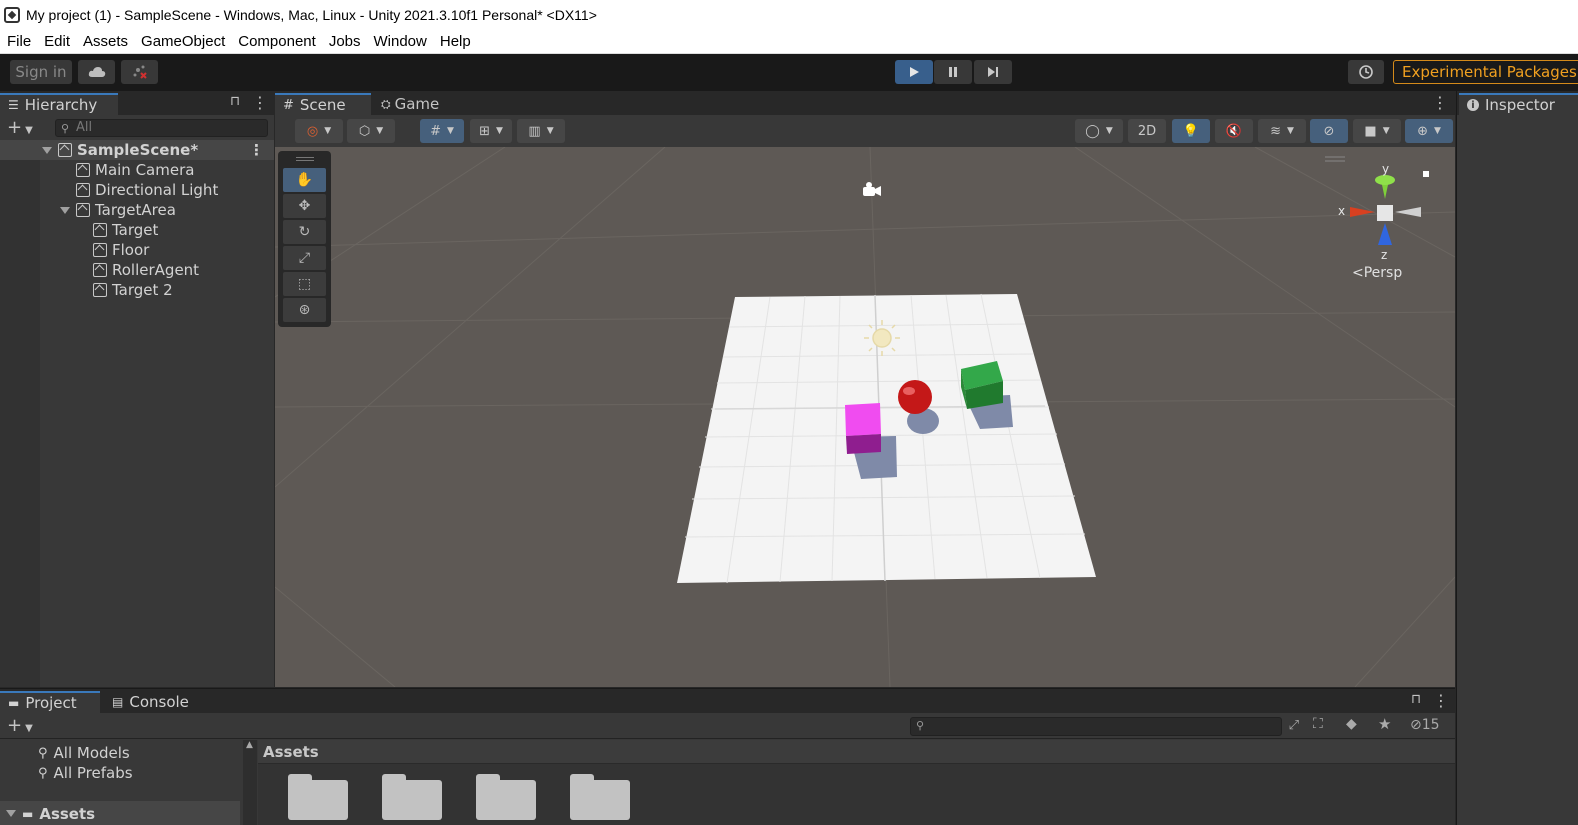 Image resolution: width=1578 pixels, height=825 pixels. I want to click on tab-project: ▬ Project, so click(50, 702).